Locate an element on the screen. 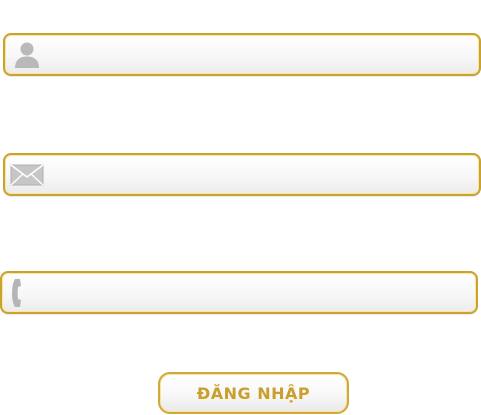 The height and width of the screenshot is (415, 481). user-icon is located at coordinates (27, 54).